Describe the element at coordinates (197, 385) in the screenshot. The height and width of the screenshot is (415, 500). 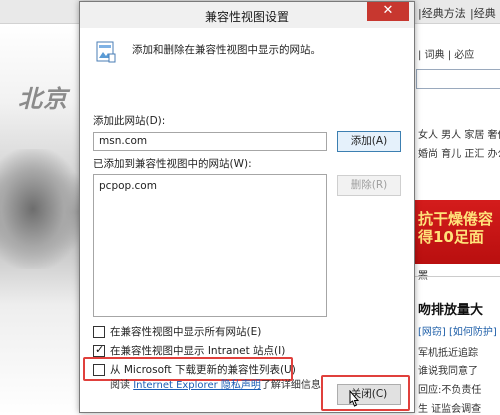
I see `privacy-link: Internet Explorer 隐私声明` at that location.